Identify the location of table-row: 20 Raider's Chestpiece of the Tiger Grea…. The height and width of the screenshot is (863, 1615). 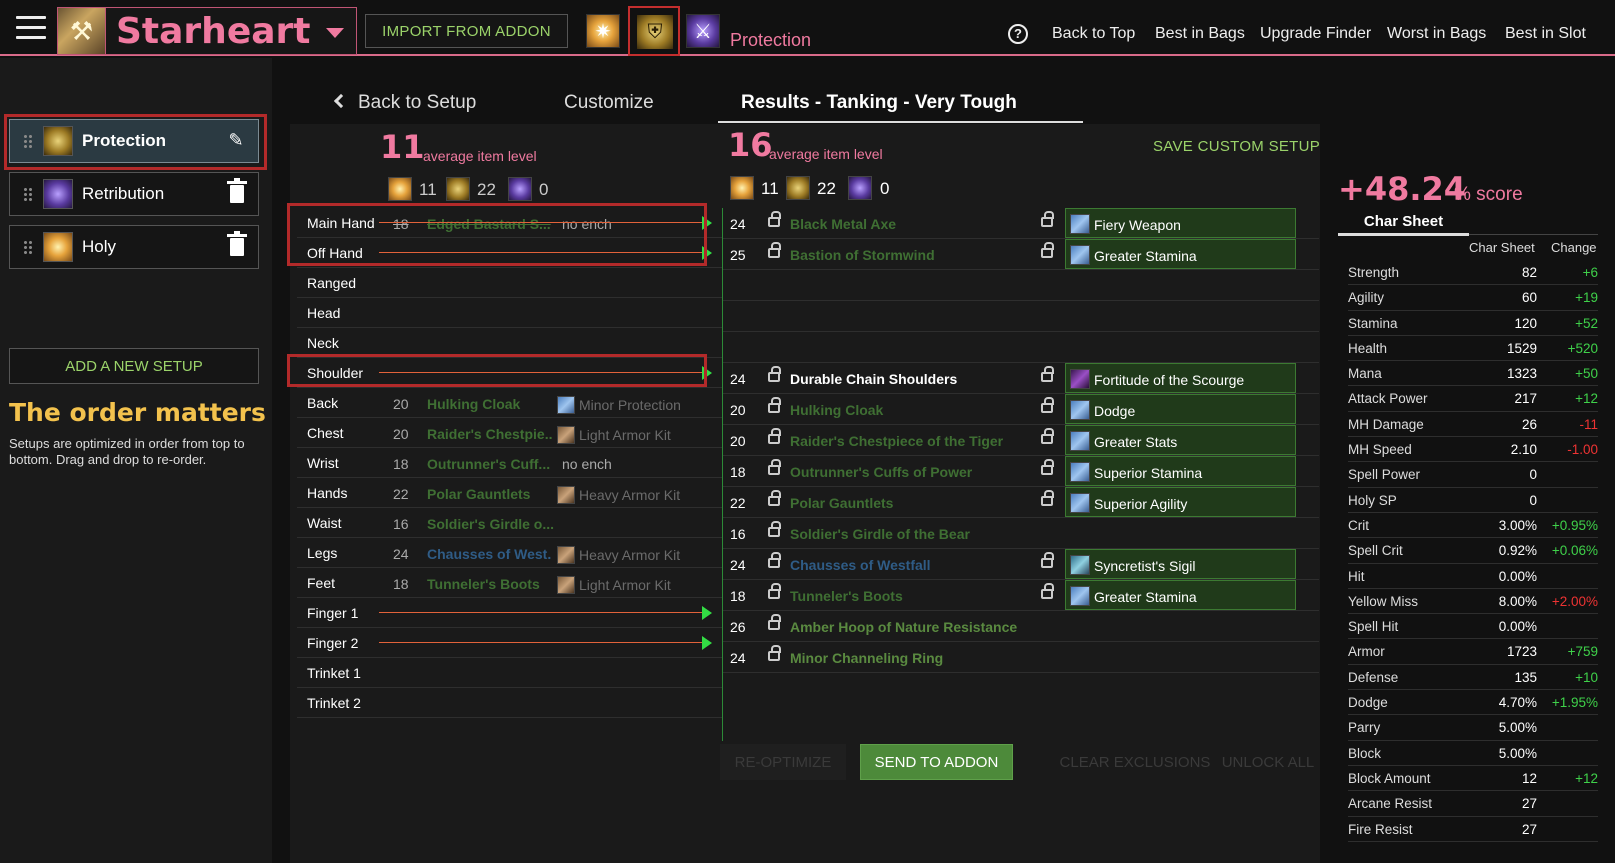
(1021, 440).